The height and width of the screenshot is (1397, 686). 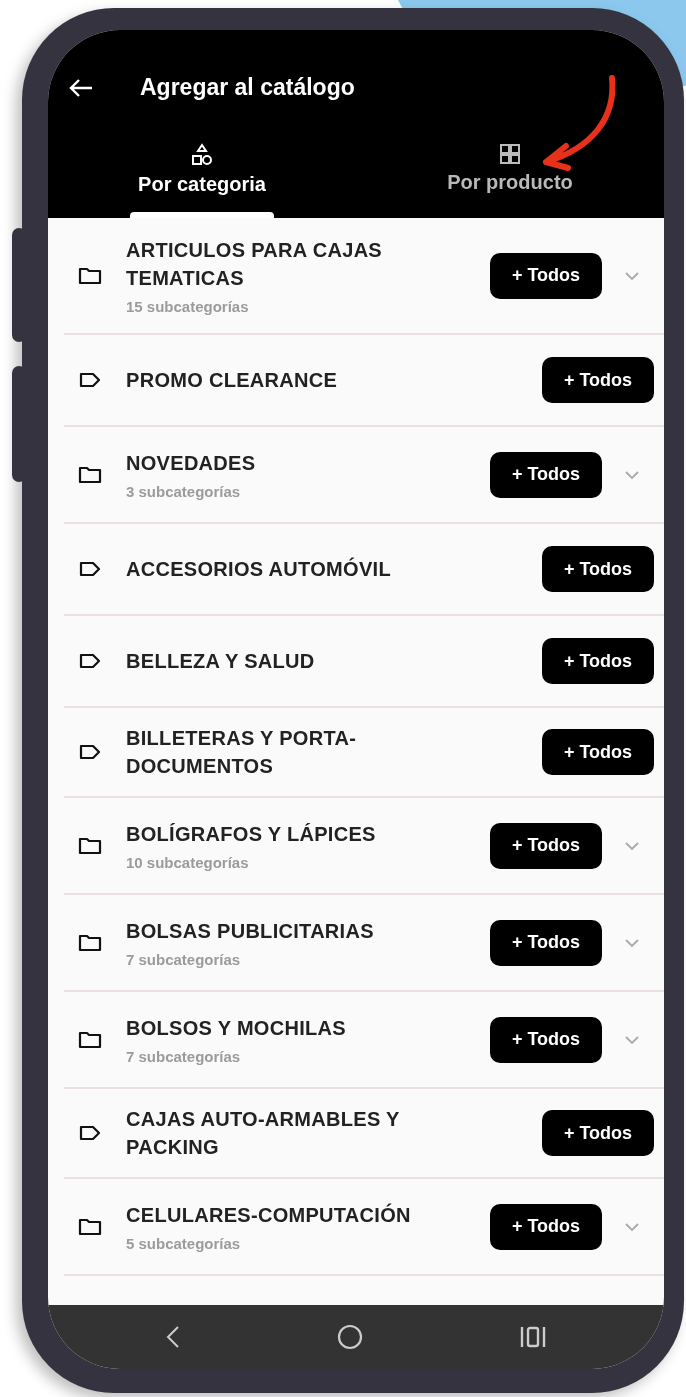 What do you see at coordinates (259, 569) in the screenshot?
I see `category-name: ACCESORIOS AUTOMÓVIL` at bounding box center [259, 569].